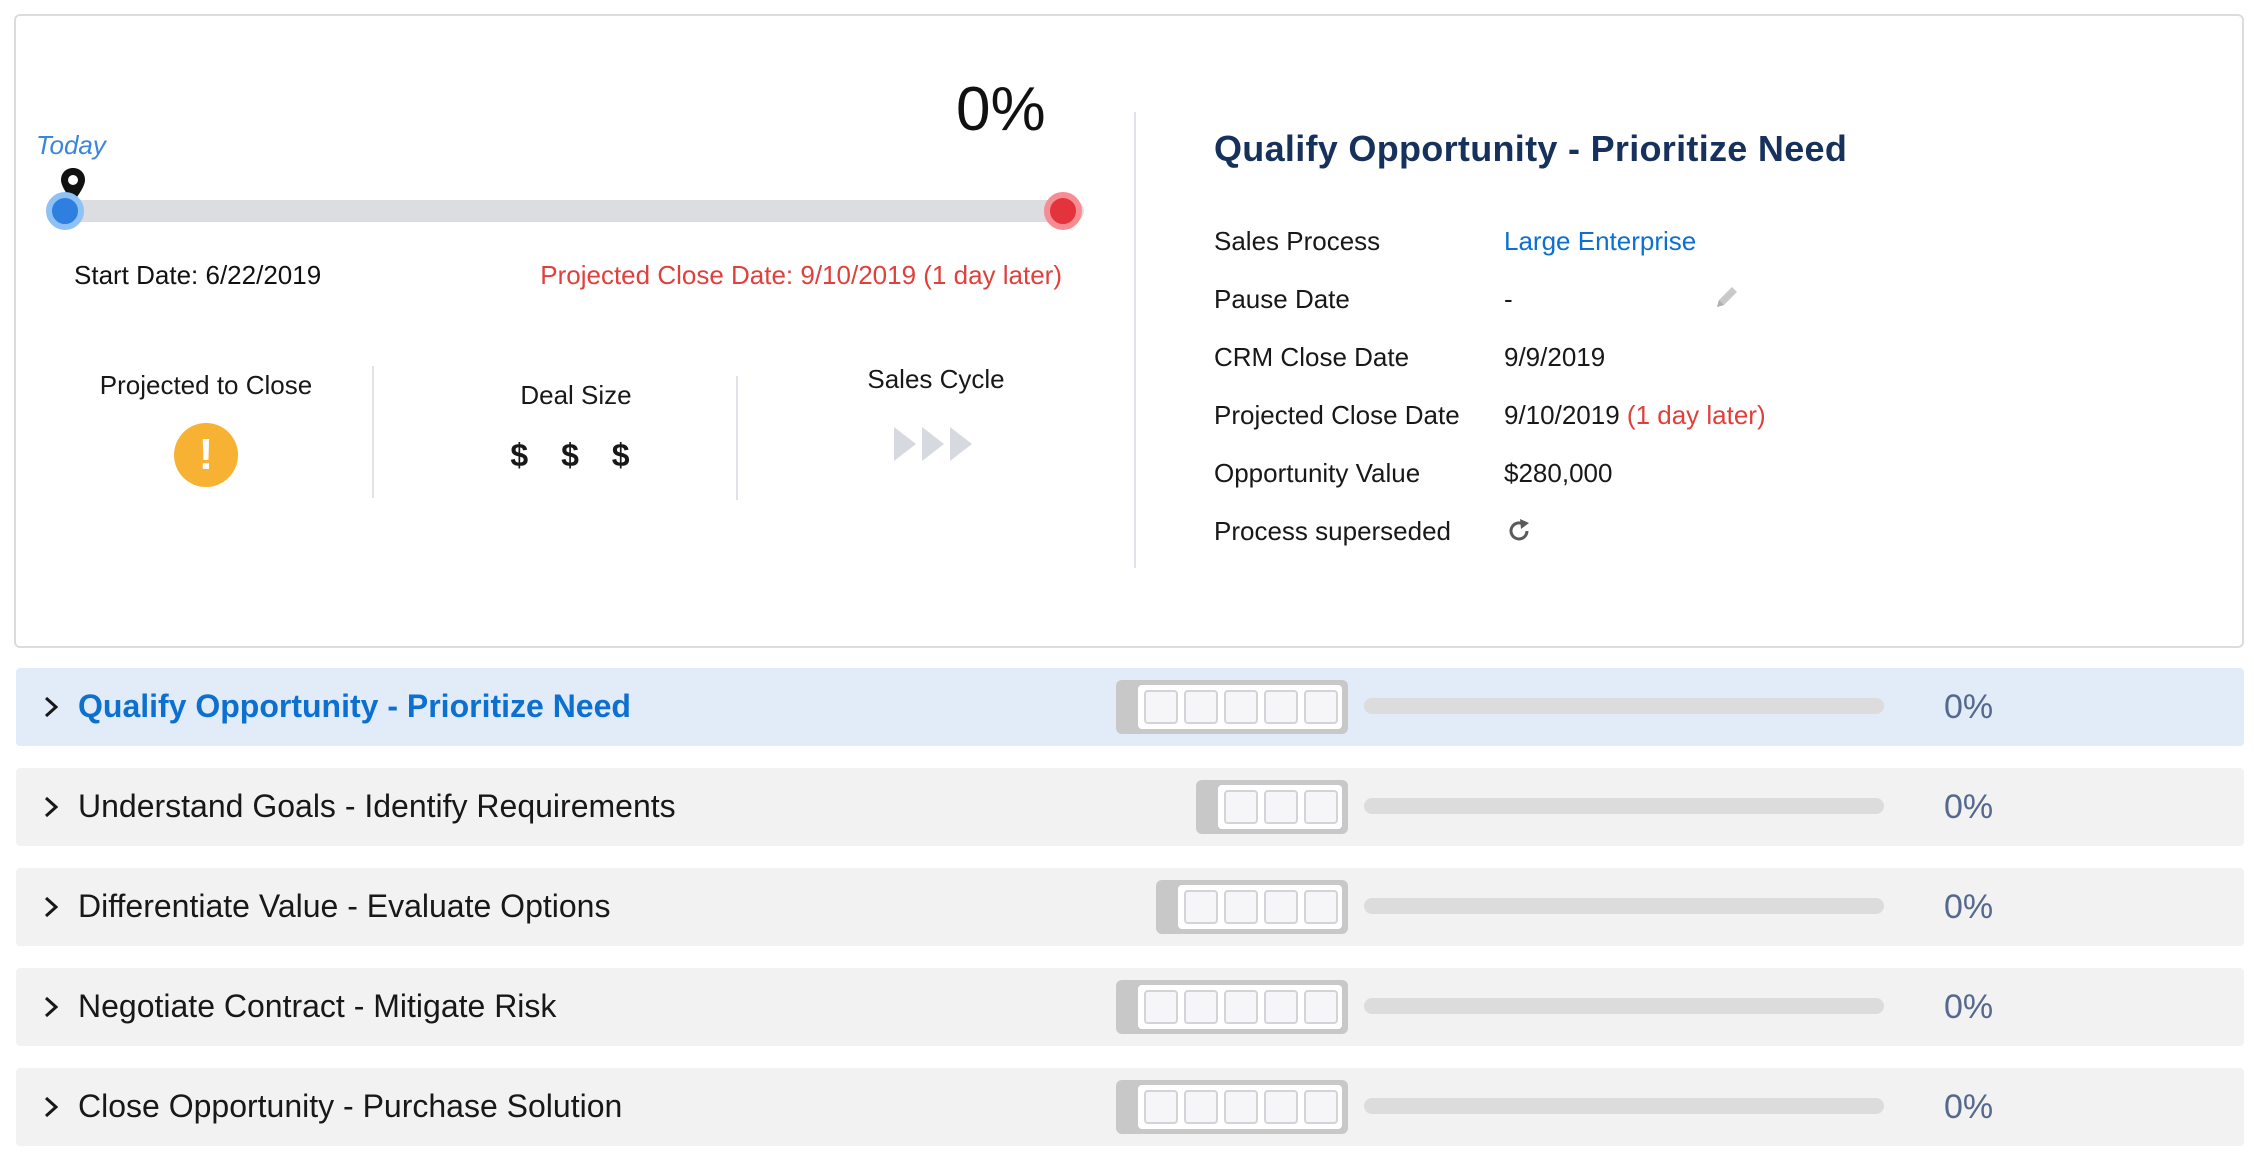  Describe the element at coordinates (1531, 148) in the screenshot. I see `stage-detail-title: Qualify Opportunity - Prioritize Need` at that location.